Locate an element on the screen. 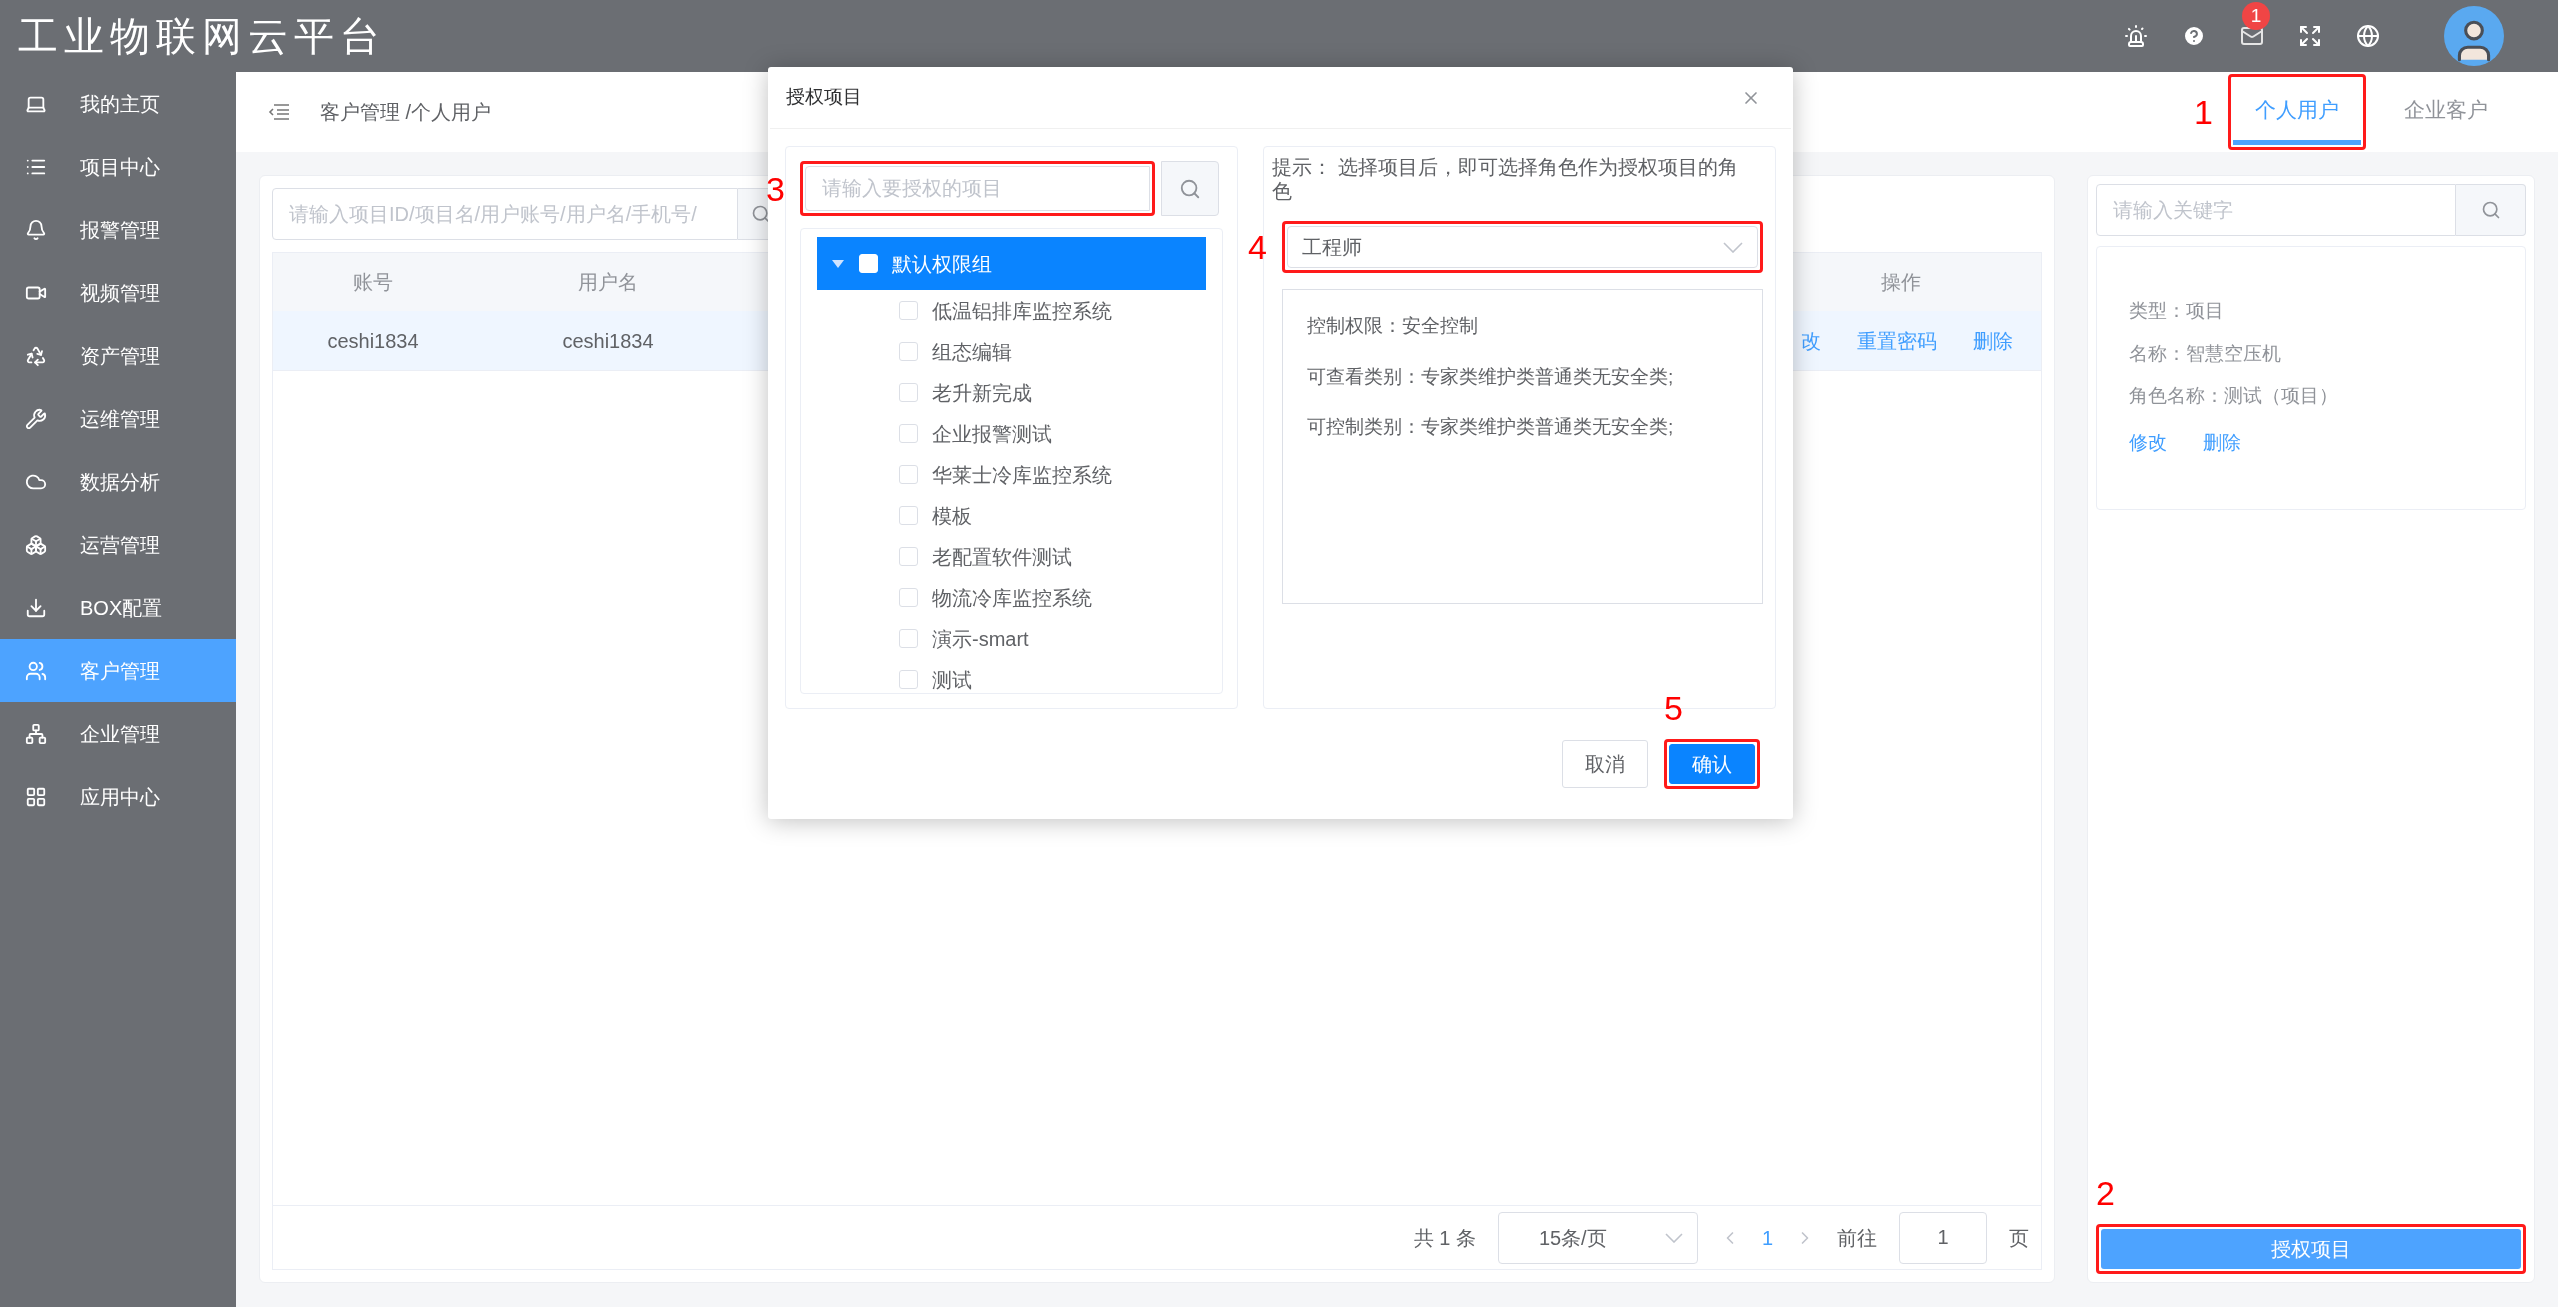 This screenshot has width=2558, height=1307. fullscreen-icon is located at coordinates (2310, 36).